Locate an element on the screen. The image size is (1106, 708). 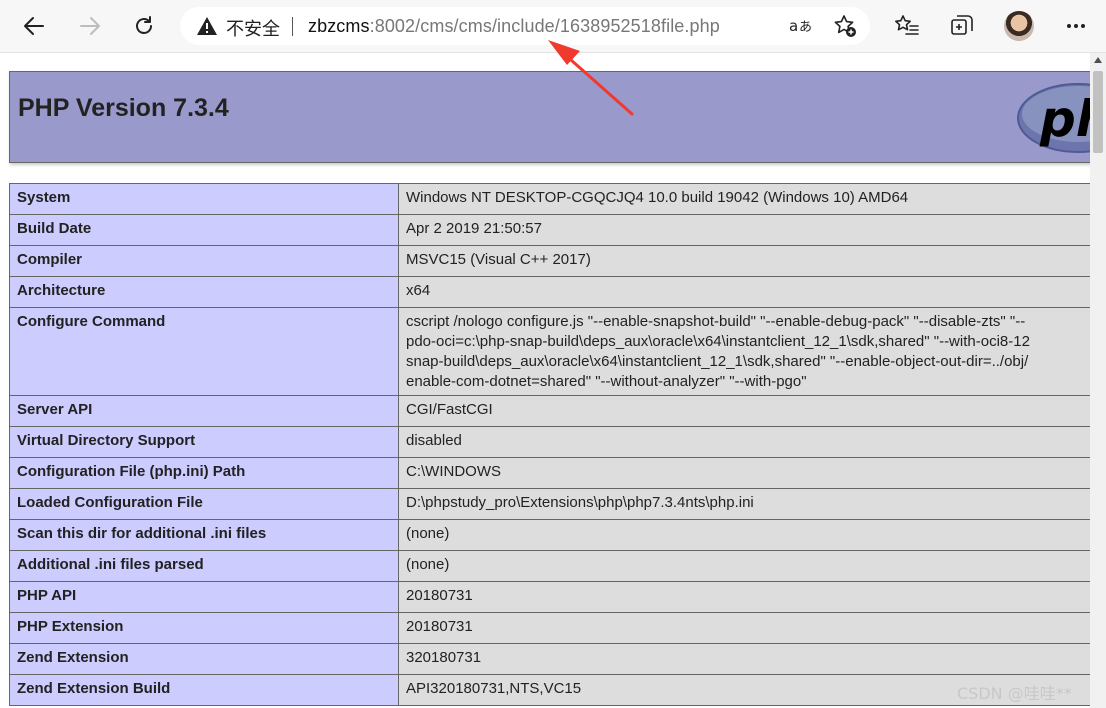
info-key: Zend Extension Build is located at coordinates (204, 690).